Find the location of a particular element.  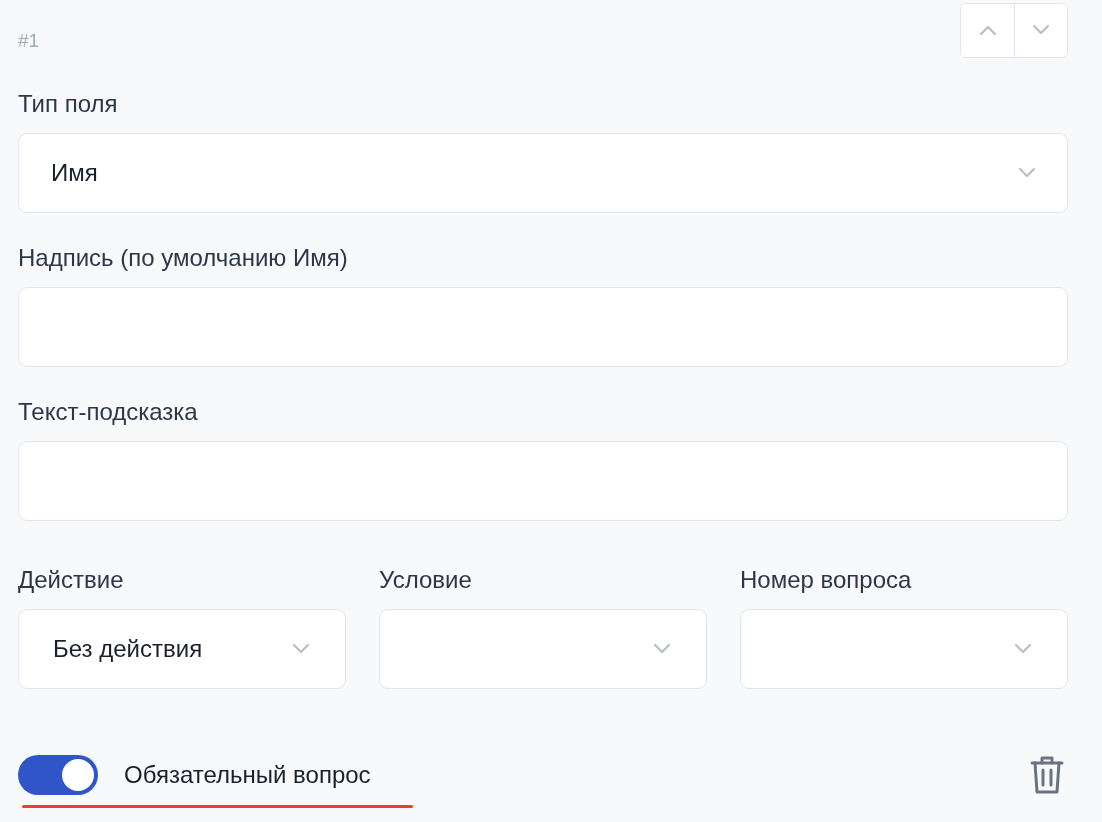

field-label: Условие is located at coordinates (426, 580).